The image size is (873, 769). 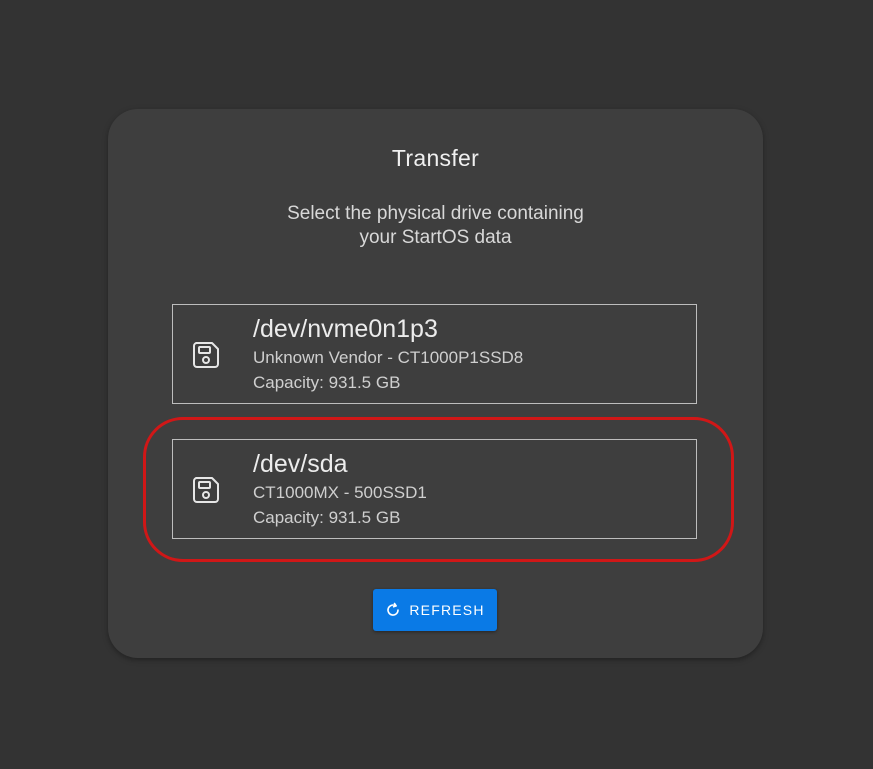 I want to click on drive-path: /dev/sda, so click(x=300, y=464).